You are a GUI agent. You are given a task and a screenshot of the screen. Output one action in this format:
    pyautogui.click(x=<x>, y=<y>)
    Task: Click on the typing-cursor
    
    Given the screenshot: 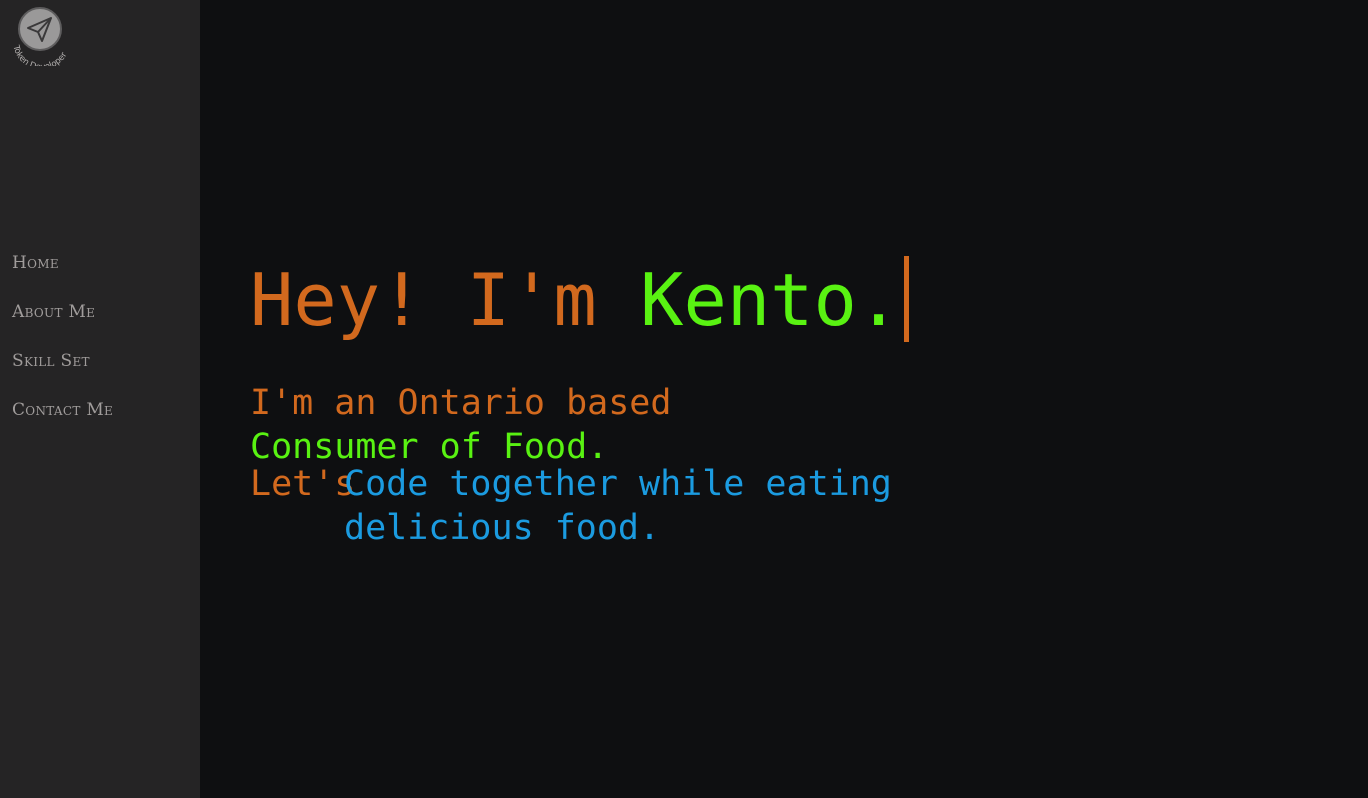 What is the action you would take?
    pyautogui.click(x=907, y=299)
    